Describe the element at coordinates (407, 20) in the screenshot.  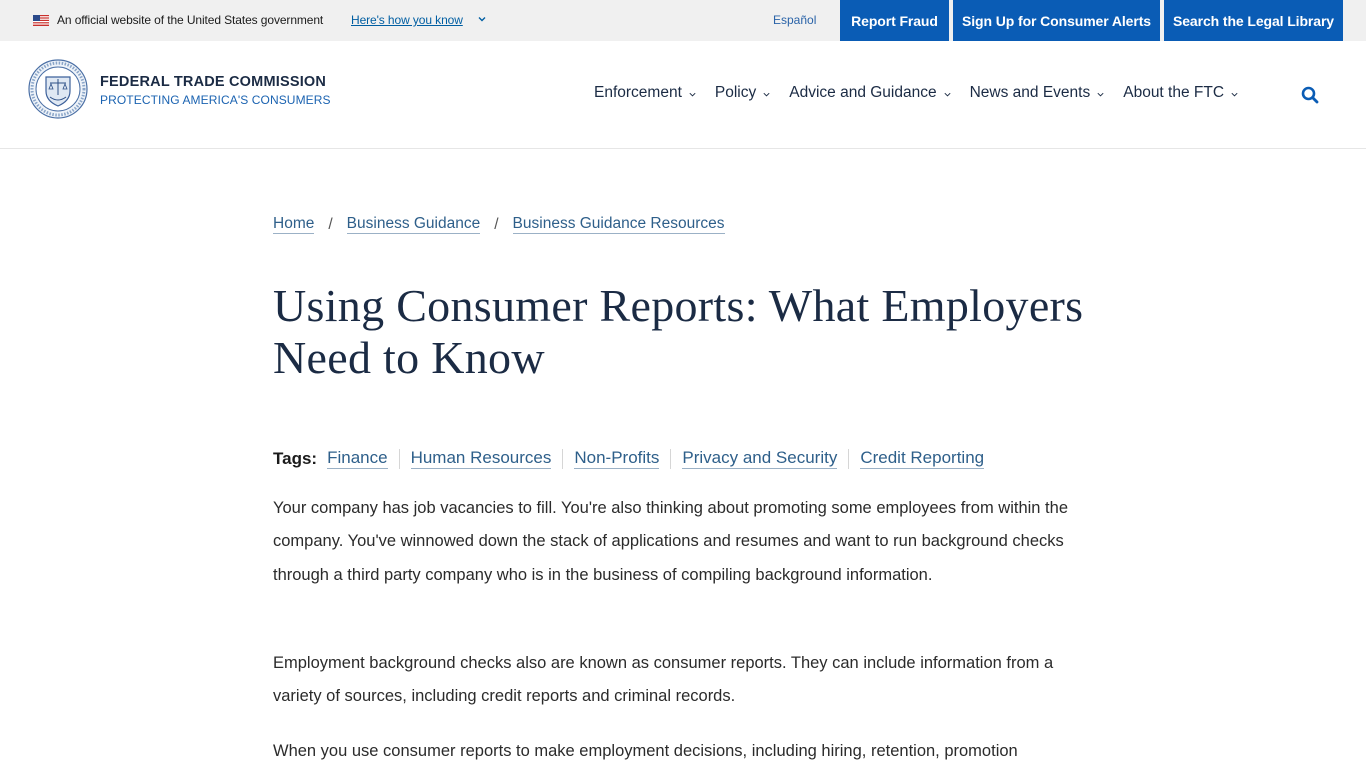
I see `heres-how-you-know-link: Here's how you know` at that location.